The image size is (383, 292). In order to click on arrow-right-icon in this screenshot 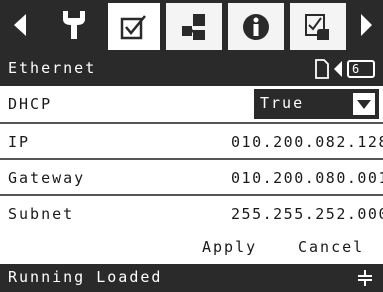, I will do `click(366, 25)`.